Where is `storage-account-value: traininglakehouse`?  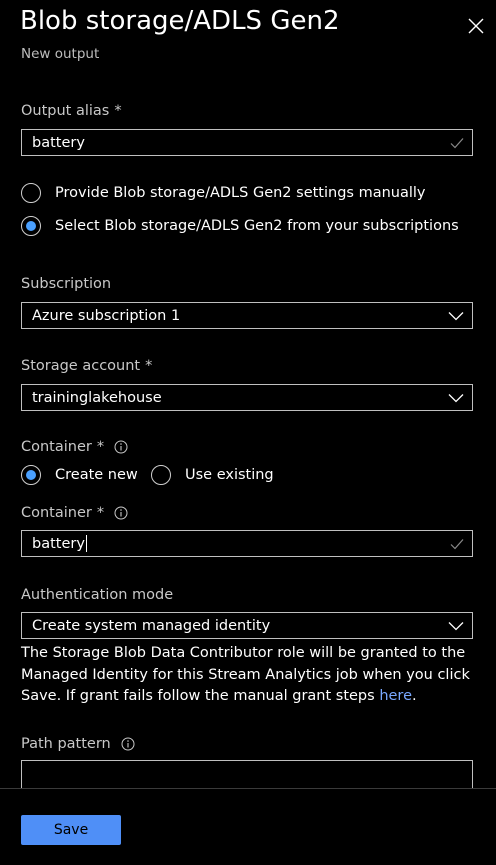 storage-account-value: traininglakehouse is located at coordinates (97, 397).